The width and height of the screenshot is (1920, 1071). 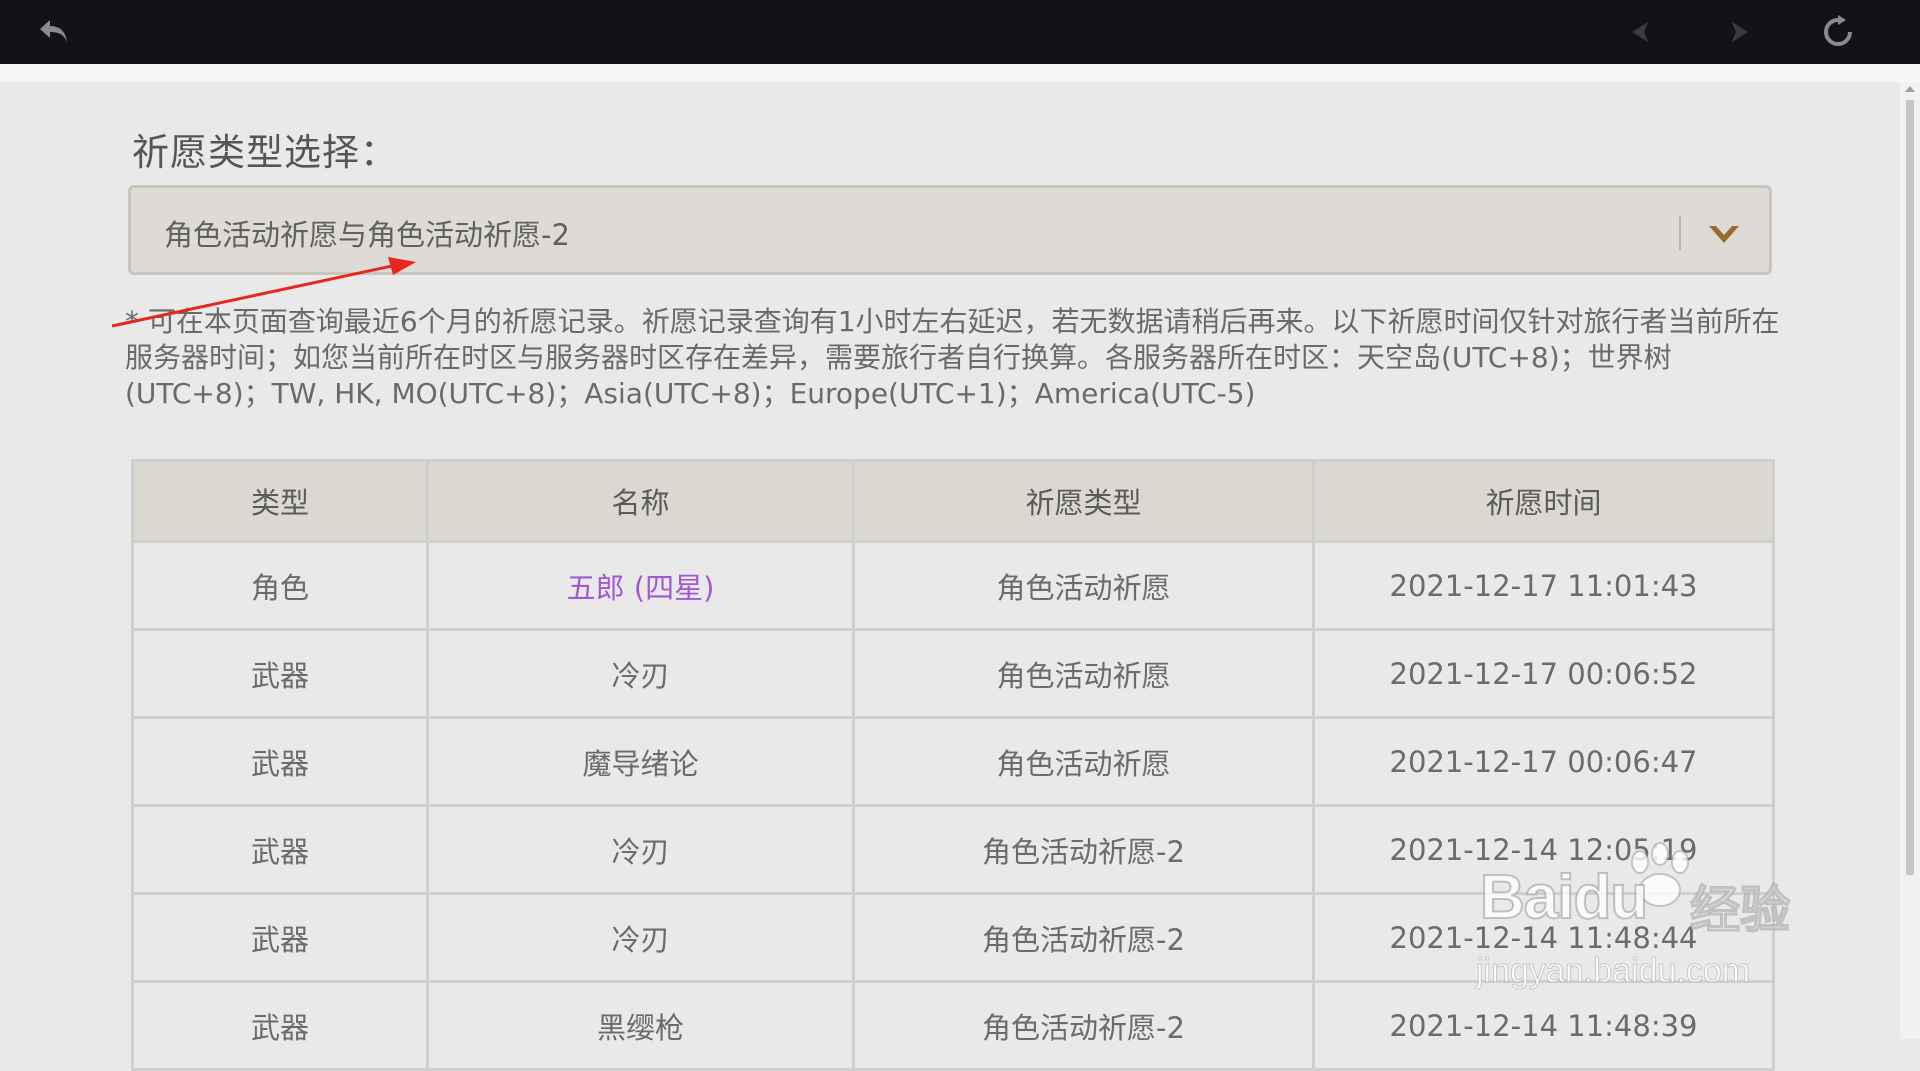 What do you see at coordinates (950, 230) in the screenshot?
I see `wish-type-select: 角色活动祈愿与角色活动祈愿-2` at bounding box center [950, 230].